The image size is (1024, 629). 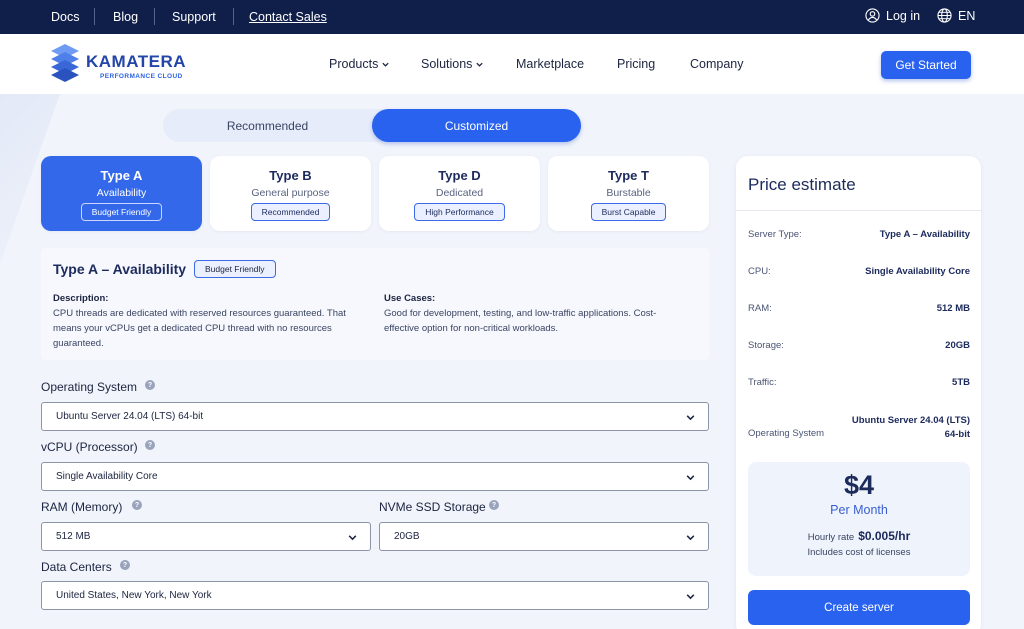 I want to click on brand-logo: KAMATERA PERFORMANCE CLOUD, so click(x=118, y=63).